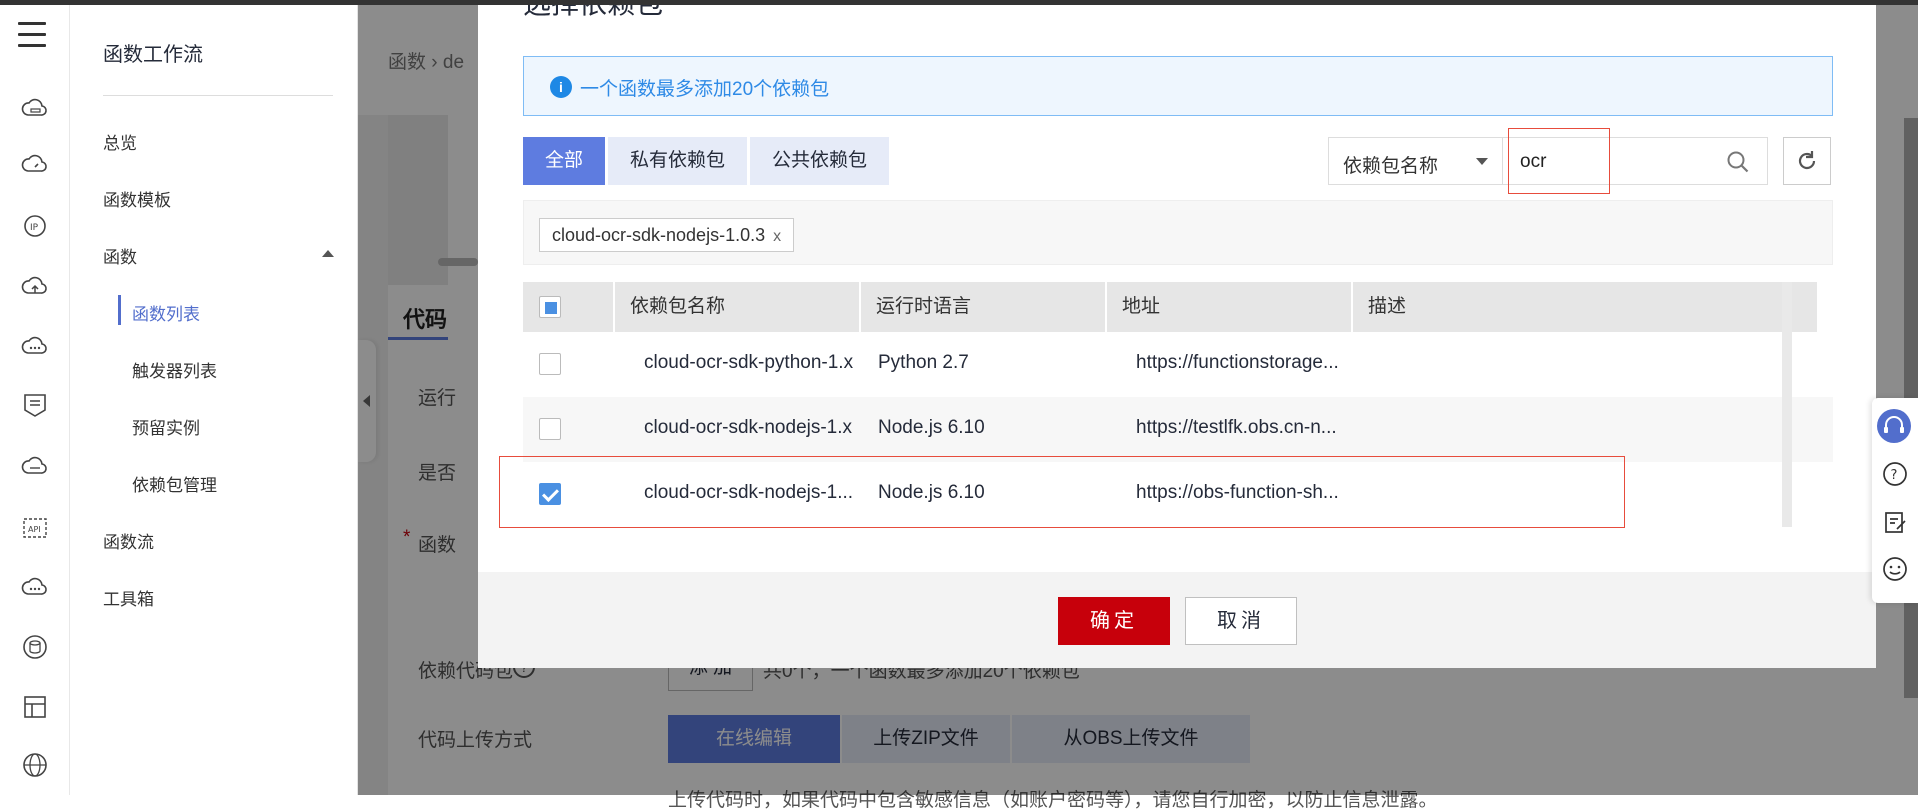  I want to click on nav-item-function-flow: 函数流, so click(128, 540).